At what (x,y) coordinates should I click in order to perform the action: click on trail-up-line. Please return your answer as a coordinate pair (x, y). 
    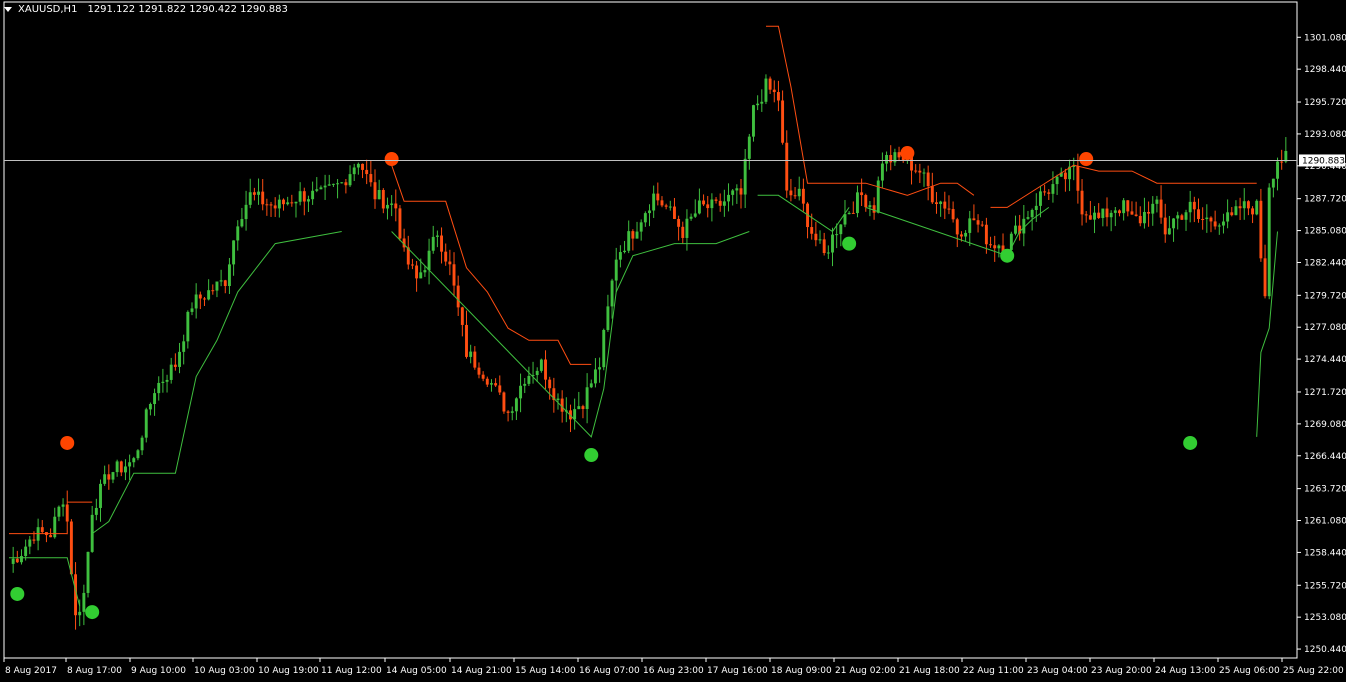
    Looking at the image, I should click on (1267, 334).